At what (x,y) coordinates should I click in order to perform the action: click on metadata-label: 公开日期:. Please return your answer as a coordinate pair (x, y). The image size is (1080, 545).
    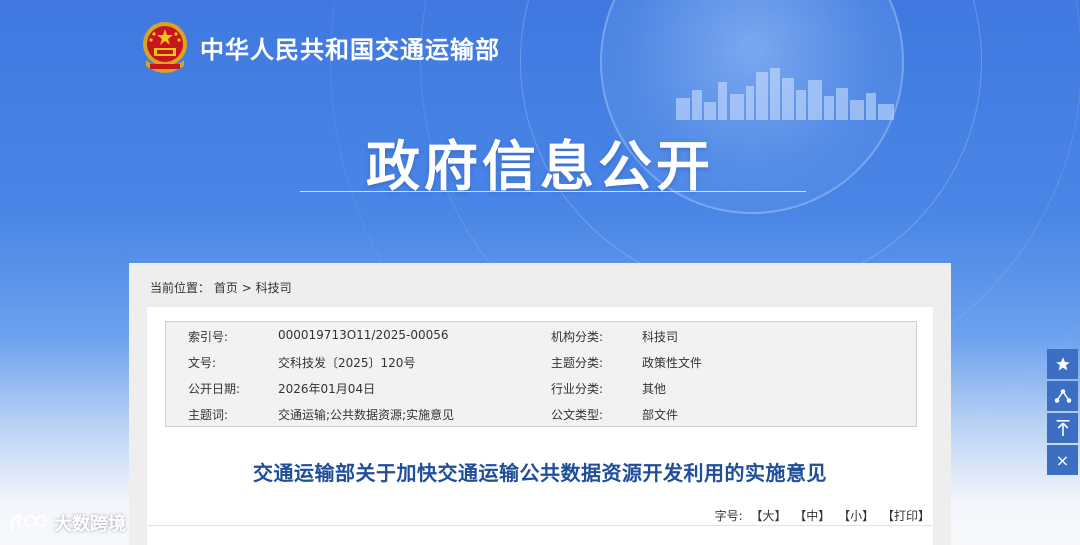
    Looking at the image, I should click on (214, 389).